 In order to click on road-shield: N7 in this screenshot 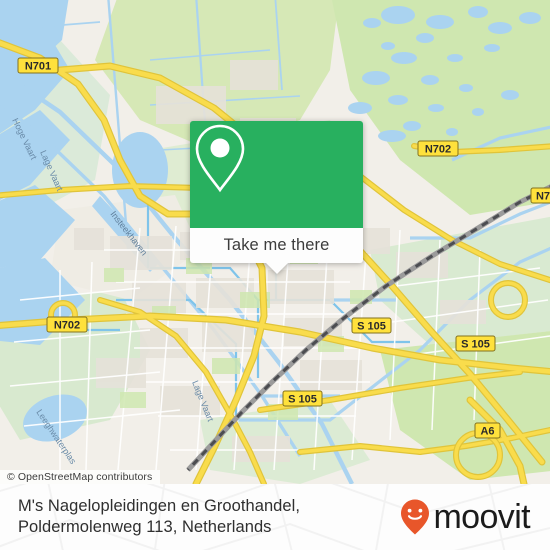, I will do `click(540, 195)`.